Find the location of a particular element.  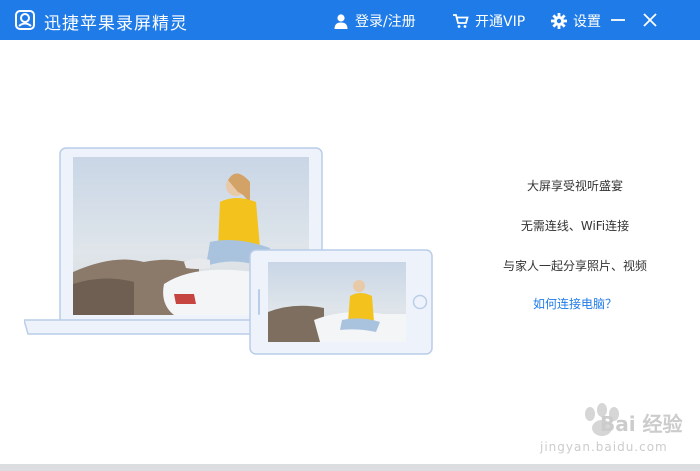

login-register-button: 登录/注册 is located at coordinates (374, 21).